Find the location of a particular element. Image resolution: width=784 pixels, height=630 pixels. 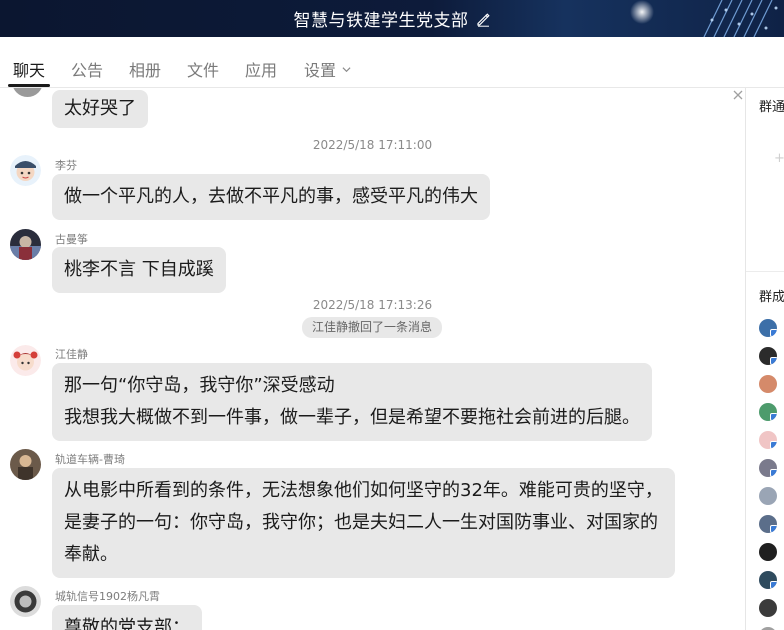

window-title: 智慧与铁建学生党支部 is located at coordinates (381, 21).